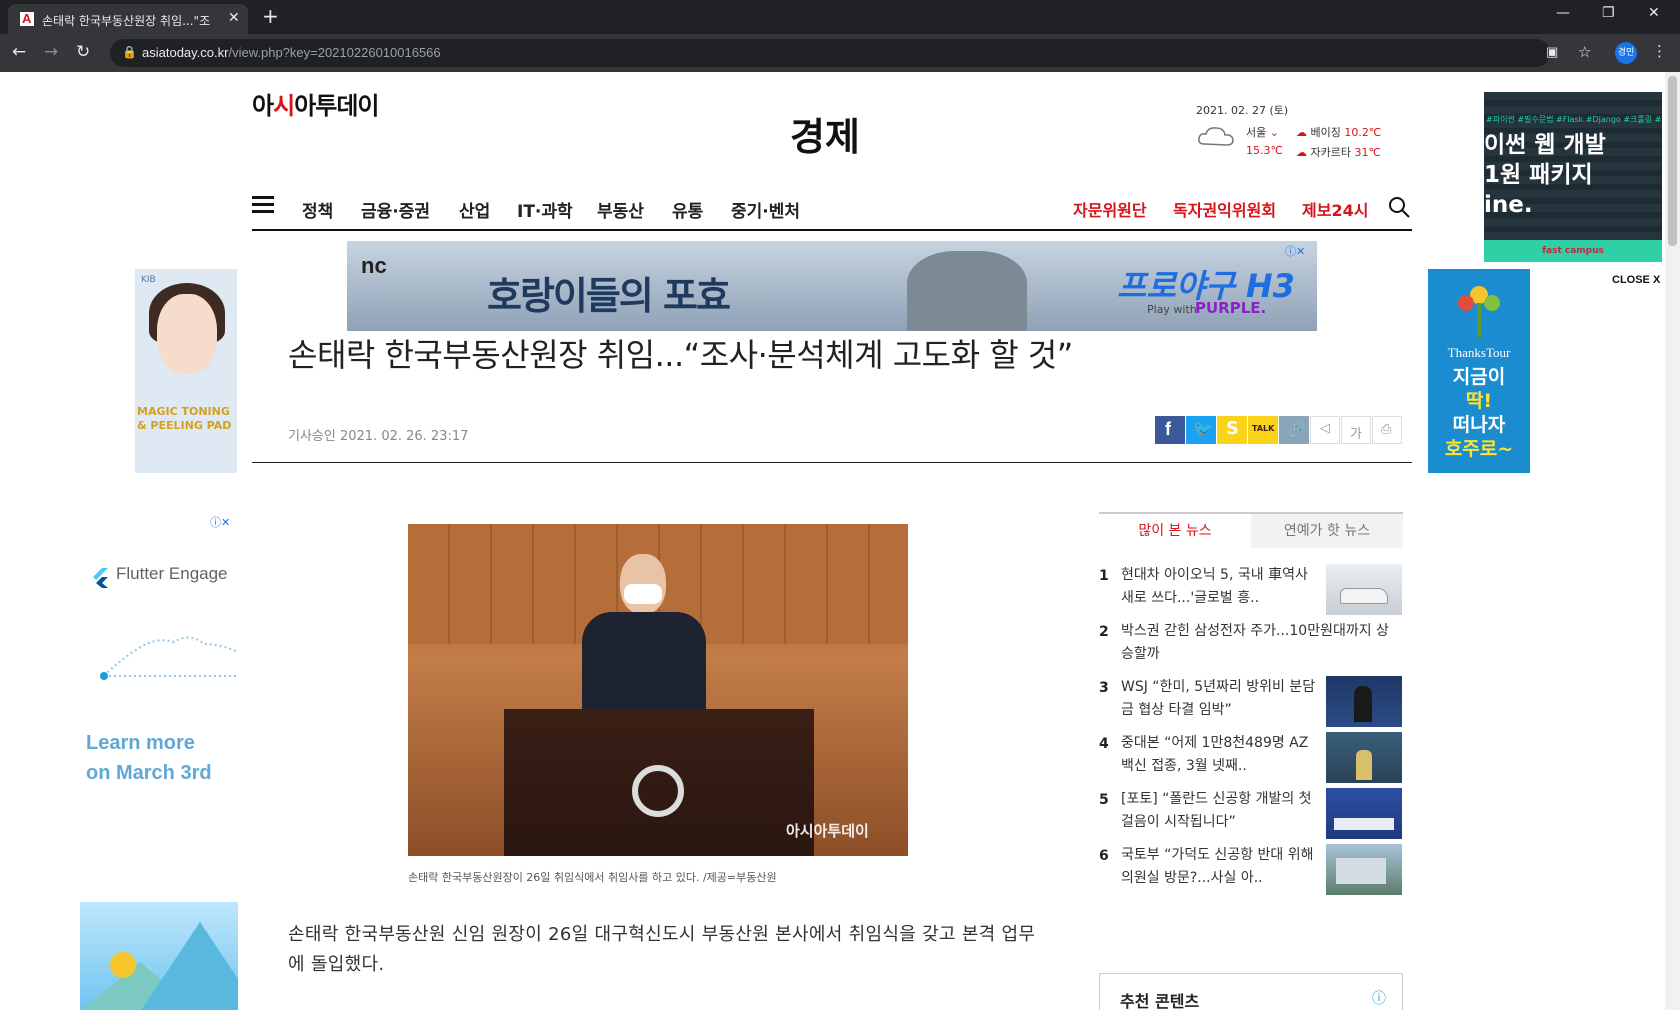 The height and width of the screenshot is (1010, 1680). Describe the element at coordinates (149, 758) in the screenshot. I see `ad-cta: Learn more on March 3rd` at that location.